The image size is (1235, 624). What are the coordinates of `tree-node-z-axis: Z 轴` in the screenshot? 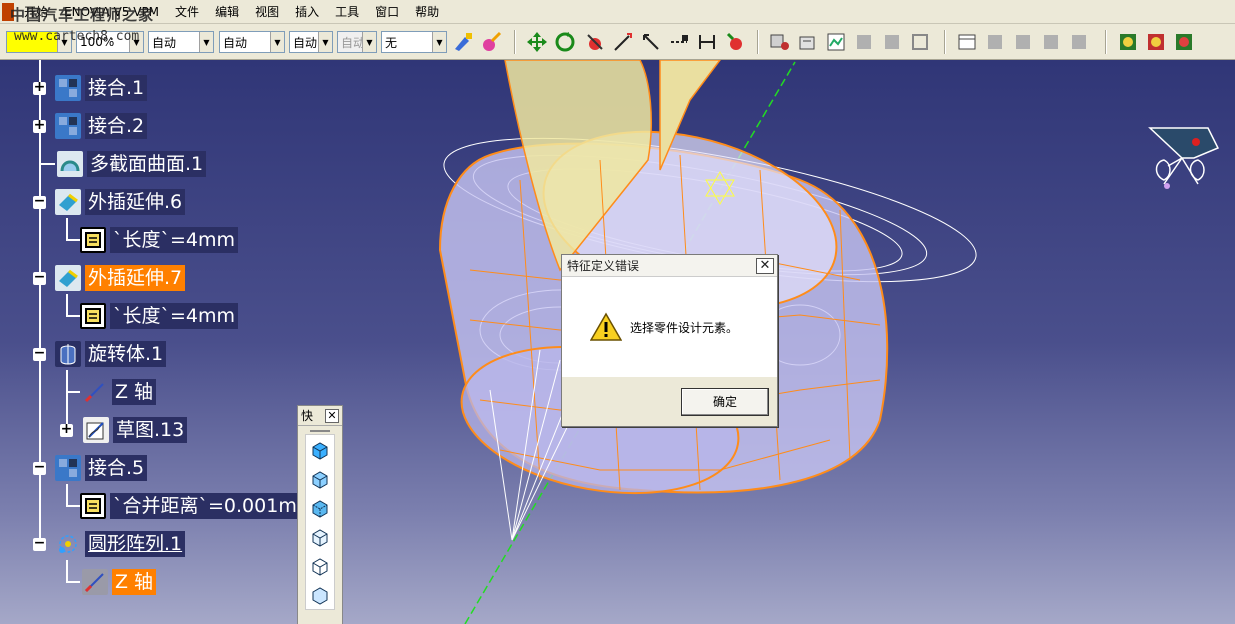 It's located at (111, 392).